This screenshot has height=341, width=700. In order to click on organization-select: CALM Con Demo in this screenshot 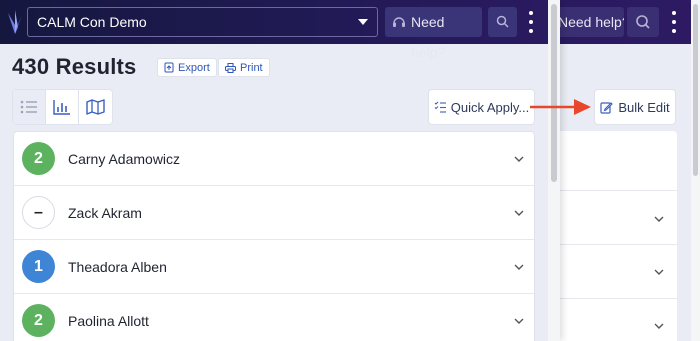, I will do `click(202, 22)`.